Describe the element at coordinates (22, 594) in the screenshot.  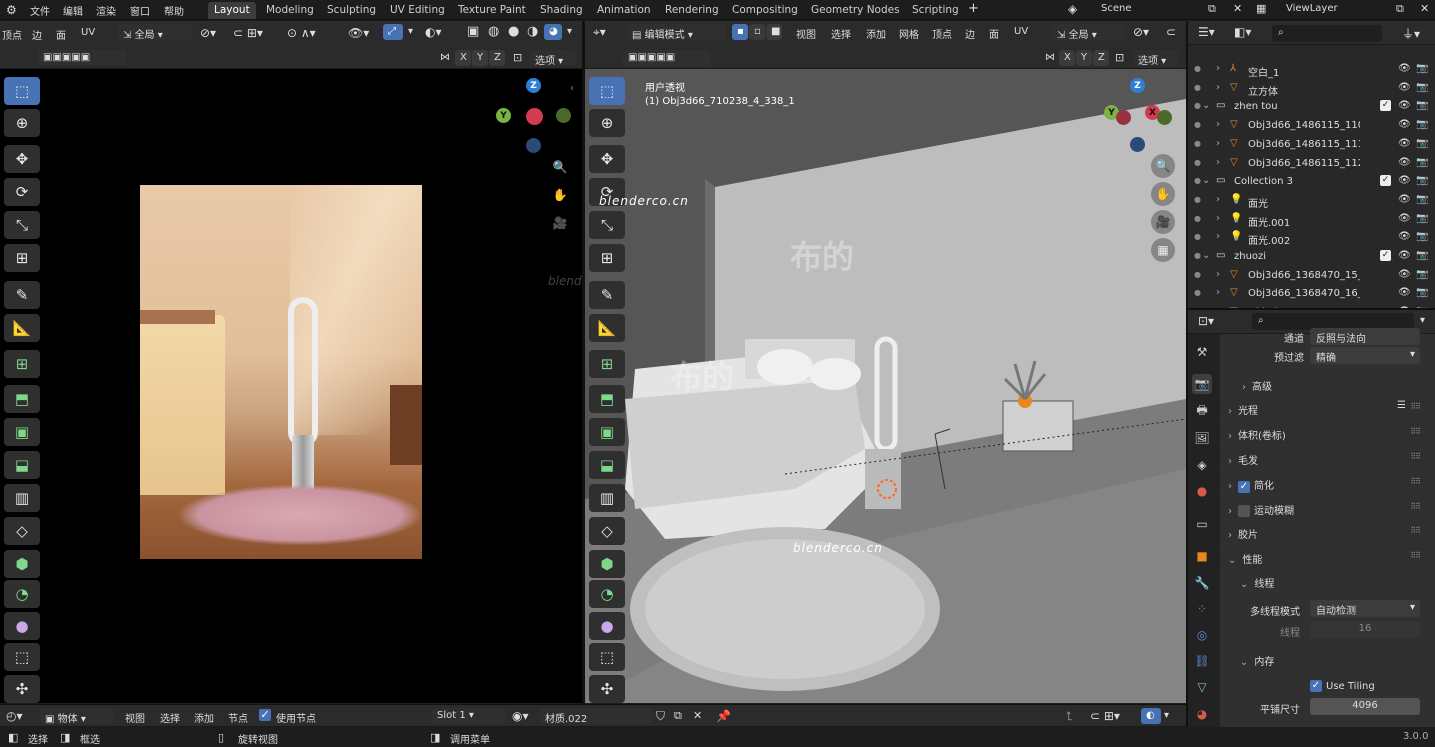
I see `spin-tool-icon: ◔` at that location.